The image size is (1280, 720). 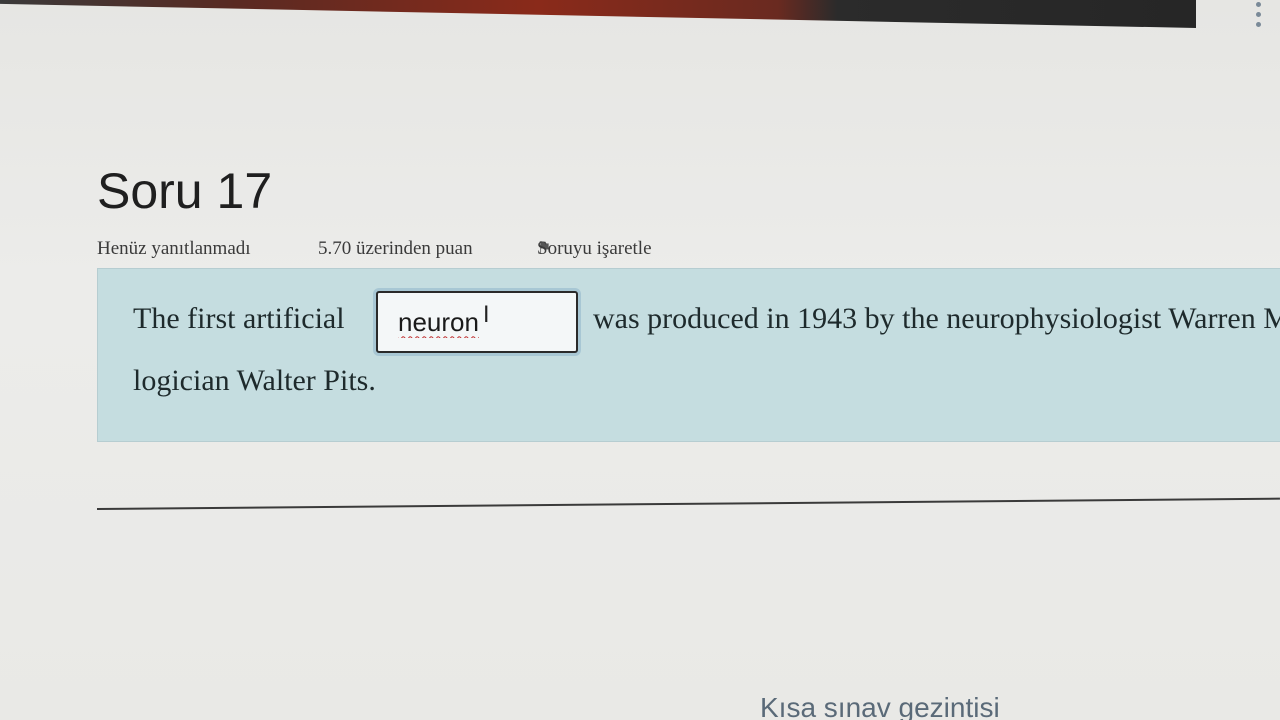 What do you see at coordinates (174, 248) in the screenshot?
I see `question-status: Henüz yanıtlanmadı` at bounding box center [174, 248].